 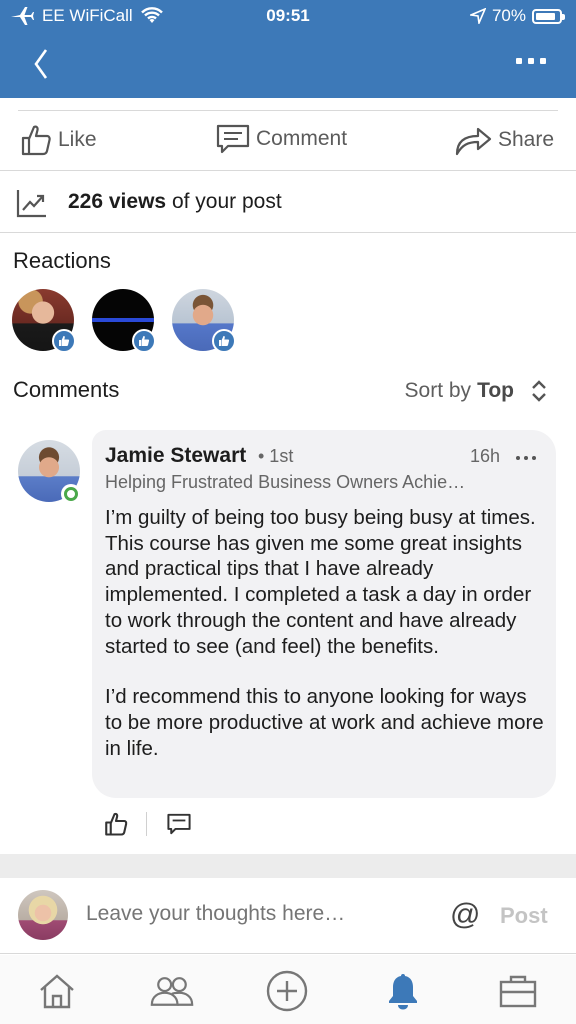 I want to click on views-text: 226 views of your post, so click(x=175, y=202).